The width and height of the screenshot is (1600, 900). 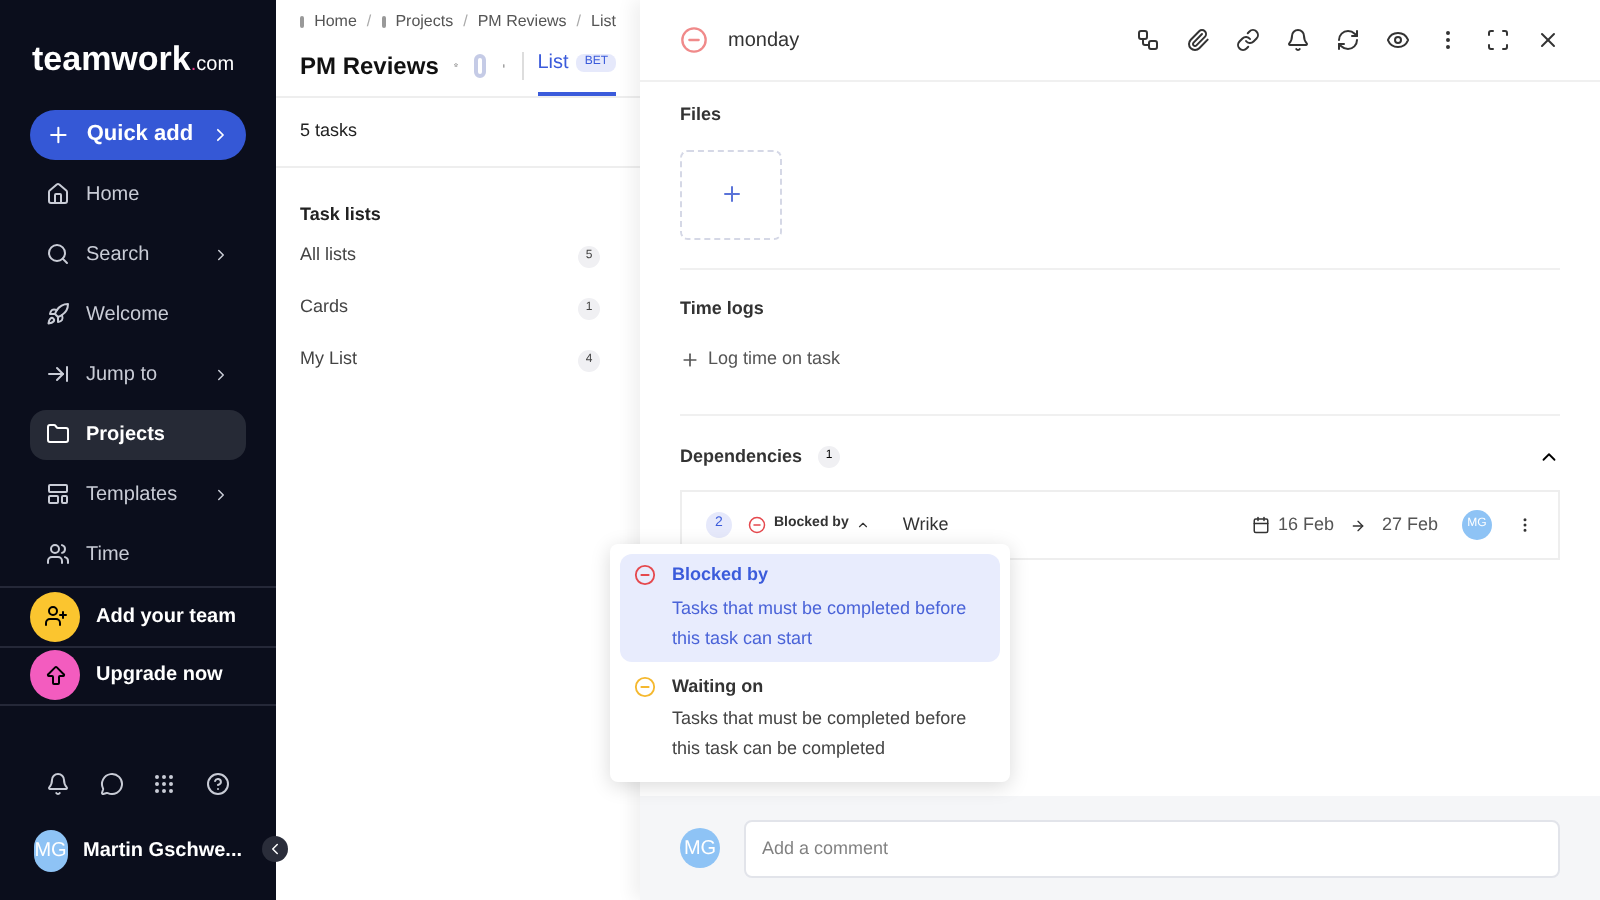 I want to click on option-title: Blocked by, so click(x=721, y=575).